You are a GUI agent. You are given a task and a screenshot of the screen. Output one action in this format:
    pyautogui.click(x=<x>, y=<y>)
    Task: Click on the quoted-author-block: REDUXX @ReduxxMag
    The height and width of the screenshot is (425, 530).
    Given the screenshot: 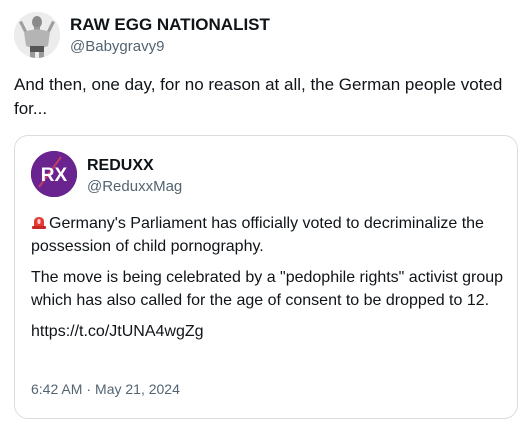 What is the action you would take?
    pyautogui.click(x=134, y=176)
    